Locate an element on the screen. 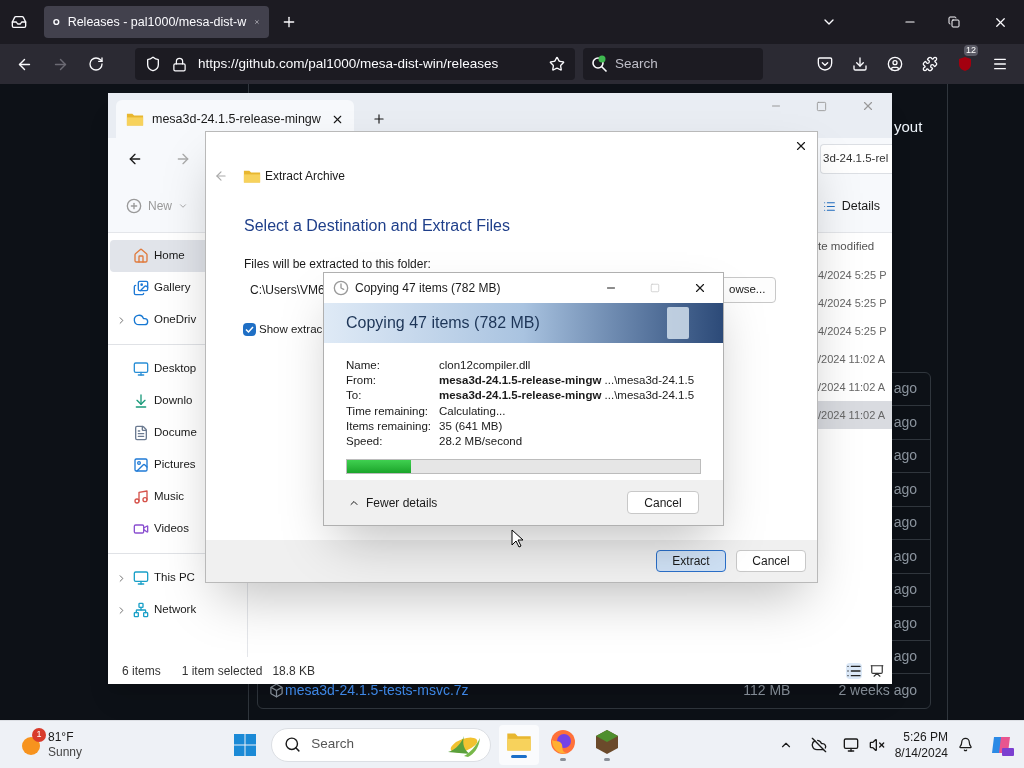 The image size is (1024, 768). dialog-title: Extract Archive is located at coordinates (305, 176).